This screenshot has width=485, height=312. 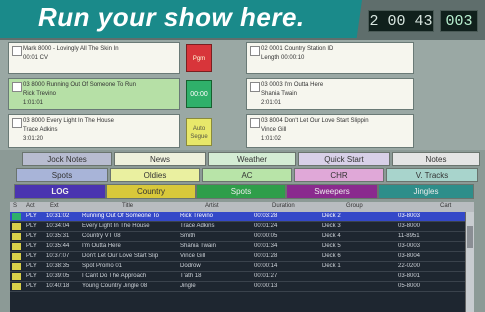 What do you see at coordinates (266, 216) in the screenshot?
I see `cell-dur: 00:03:28` at bounding box center [266, 216].